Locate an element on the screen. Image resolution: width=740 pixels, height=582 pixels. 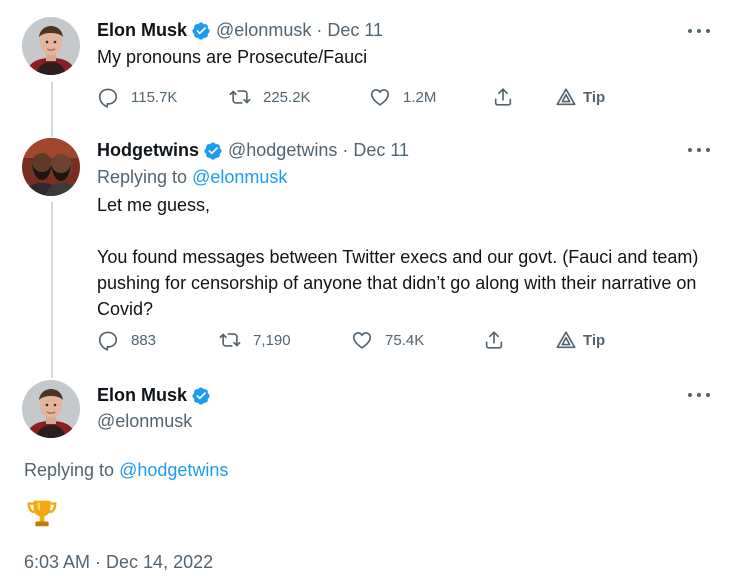
reply-button: 115.7K is located at coordinates (137, 97).